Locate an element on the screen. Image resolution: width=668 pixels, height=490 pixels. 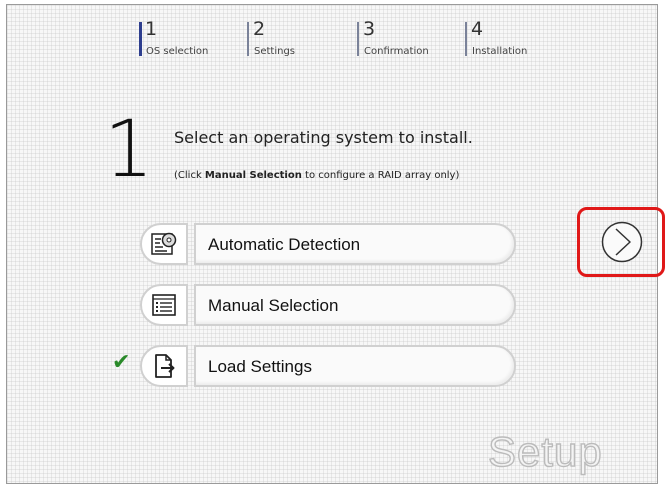
chevron-right-icon is located at coordinates (622, 242).